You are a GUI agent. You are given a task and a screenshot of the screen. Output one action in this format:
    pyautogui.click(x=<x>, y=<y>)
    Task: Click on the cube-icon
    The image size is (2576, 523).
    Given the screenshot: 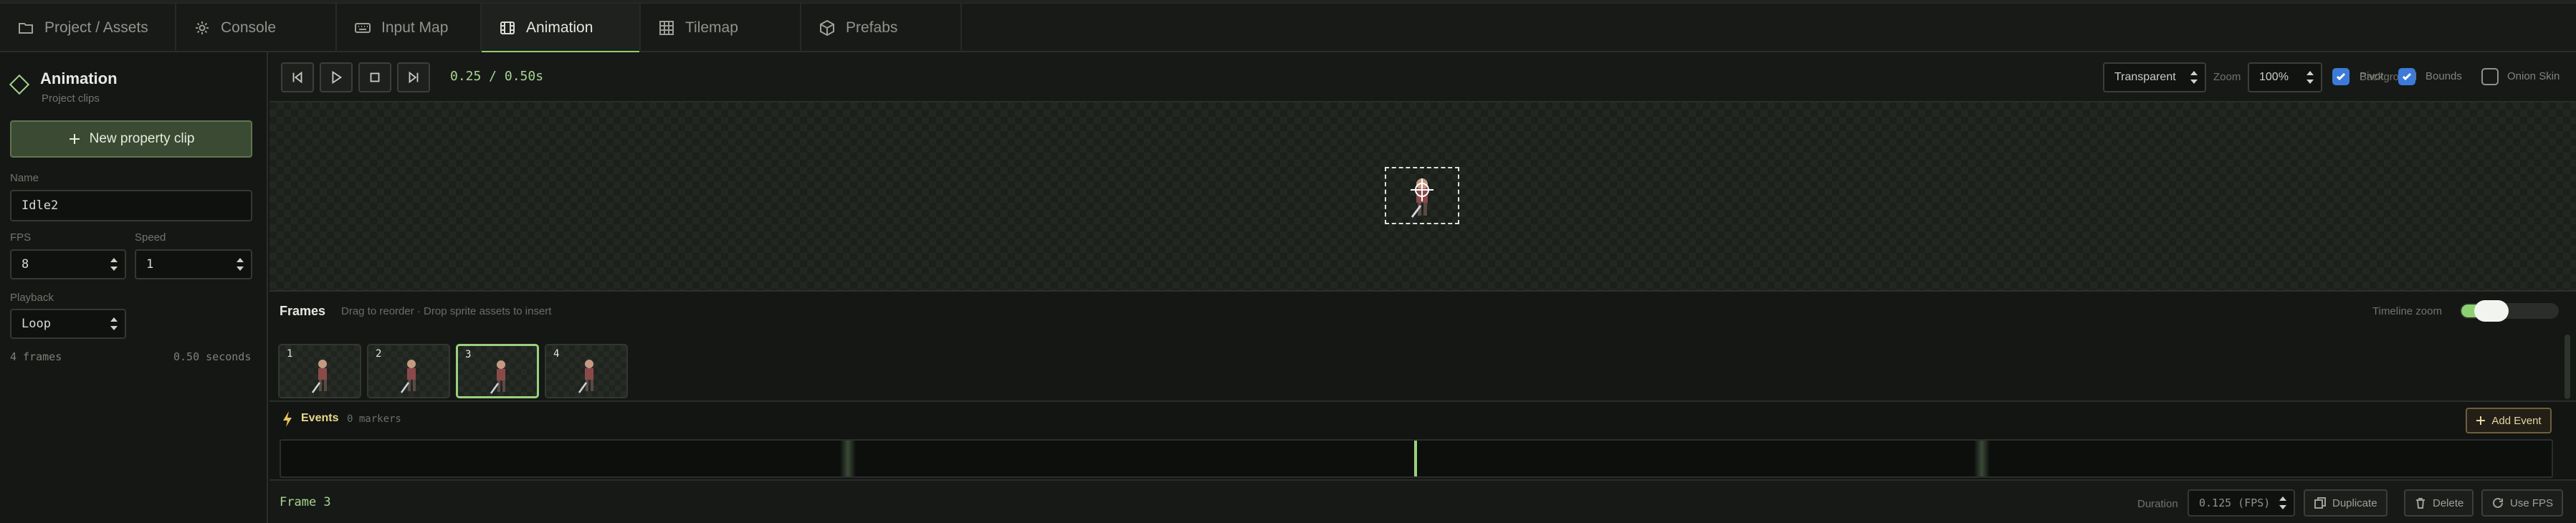 What is the action you would take?
    pyautogui.click(x=827, y=28)
    